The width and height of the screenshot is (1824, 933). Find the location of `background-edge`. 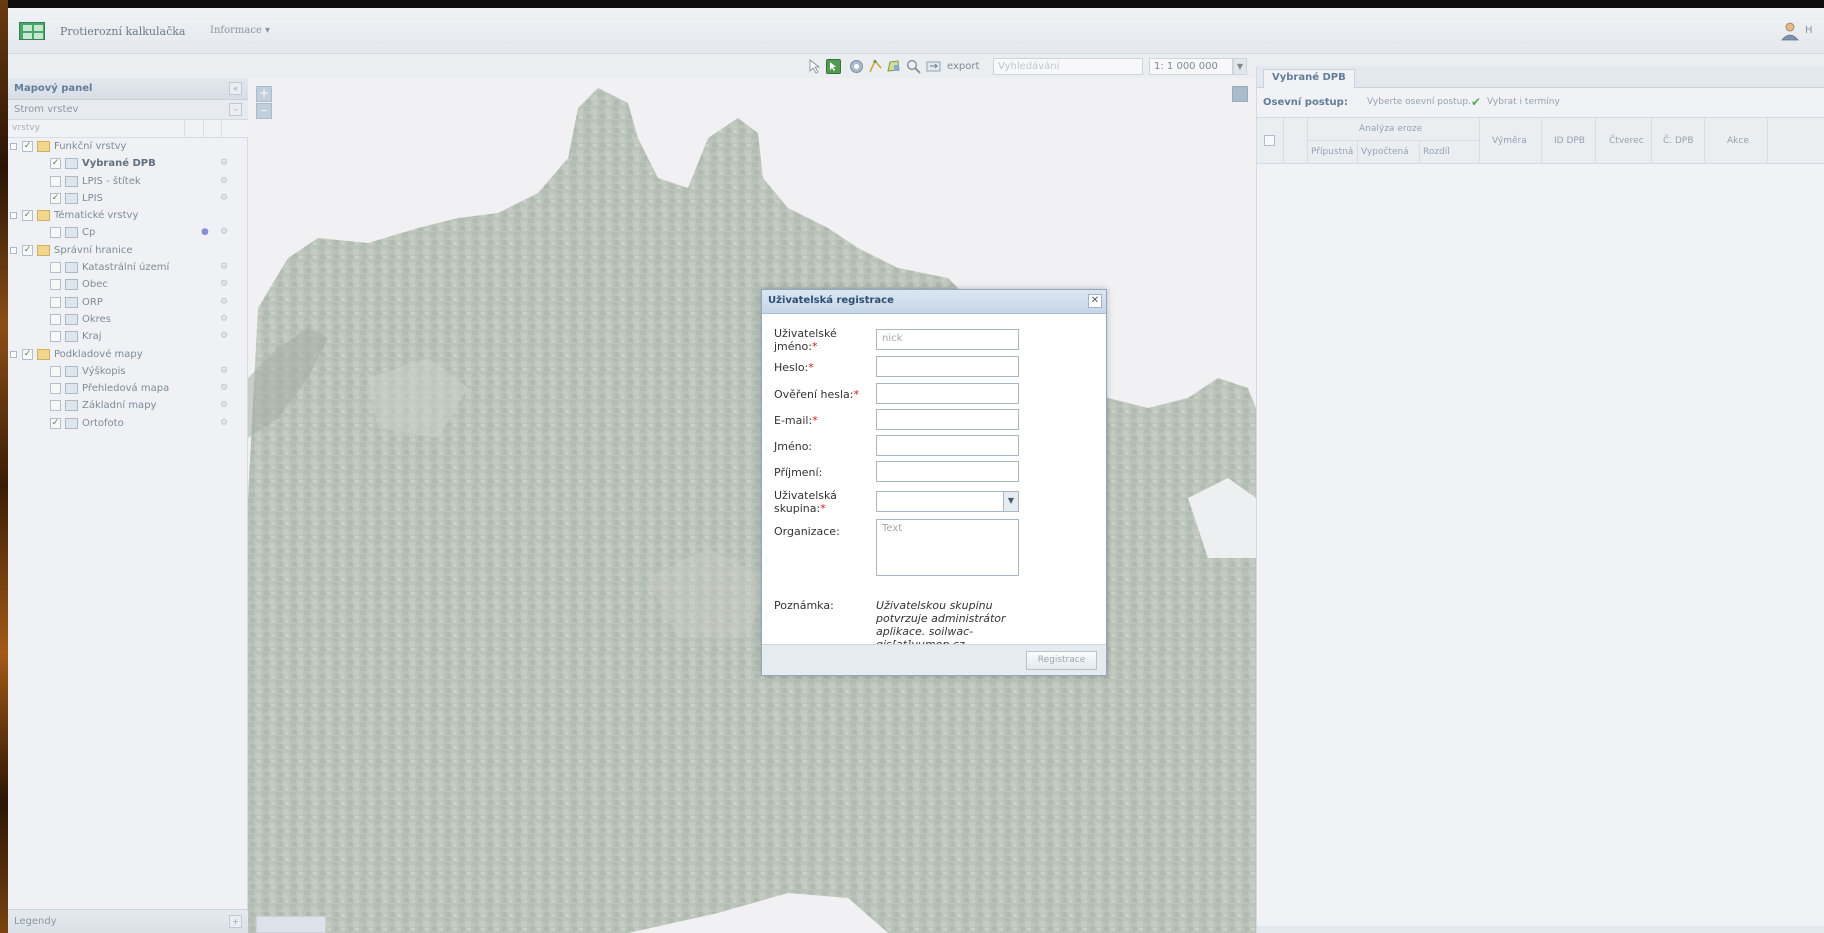

background-edge is located at coordinates (4, 466).